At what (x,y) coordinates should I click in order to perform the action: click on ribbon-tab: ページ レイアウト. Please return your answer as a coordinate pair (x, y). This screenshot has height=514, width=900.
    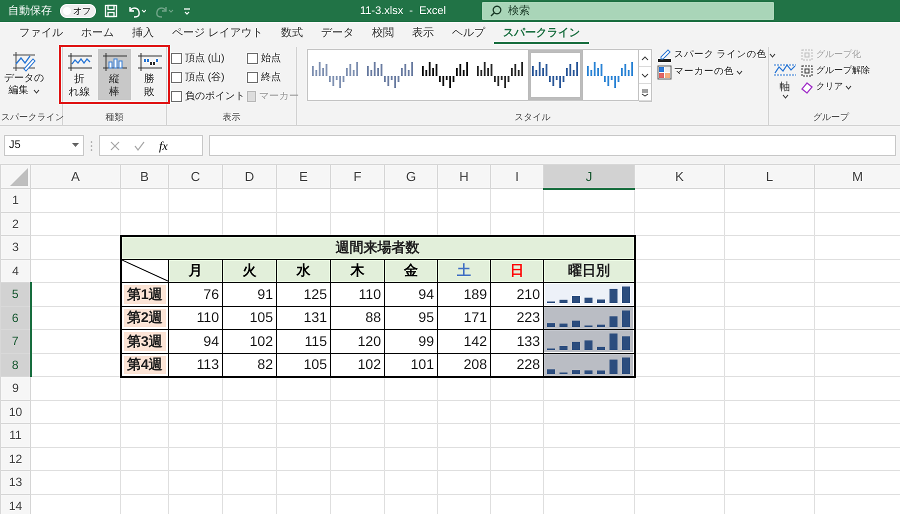
    Looking at the image, I should click on (217, 33).